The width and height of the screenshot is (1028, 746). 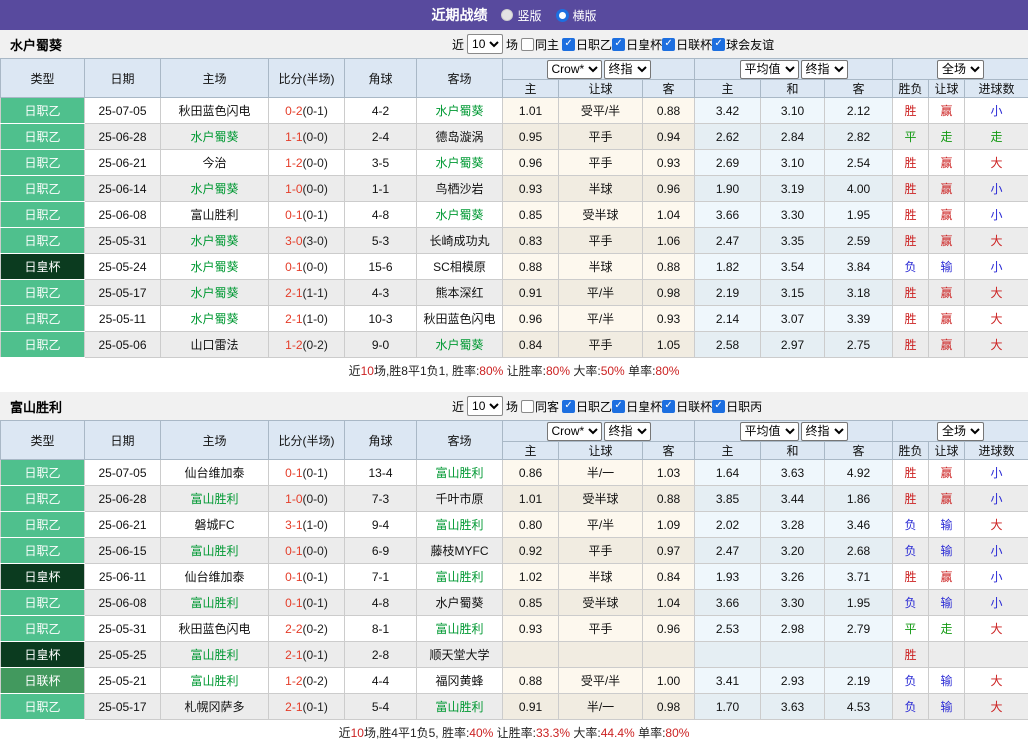 What do you see at coordinates (293, 603) in the screenshot?
I see `full-time-score: 0-1` at bounding box center [293, 603].